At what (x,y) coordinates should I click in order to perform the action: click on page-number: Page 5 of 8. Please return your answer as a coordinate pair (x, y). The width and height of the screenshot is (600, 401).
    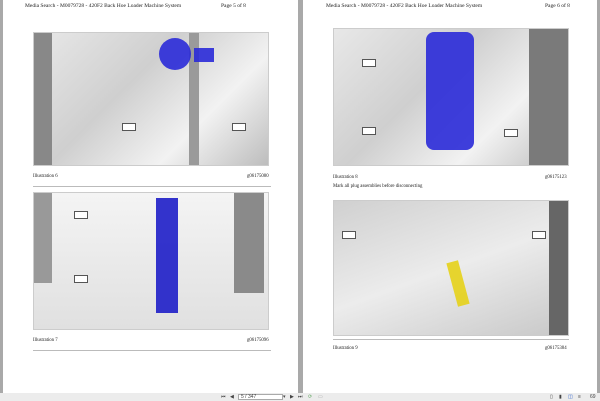
    Looking at the image, I should click on (233, 6).